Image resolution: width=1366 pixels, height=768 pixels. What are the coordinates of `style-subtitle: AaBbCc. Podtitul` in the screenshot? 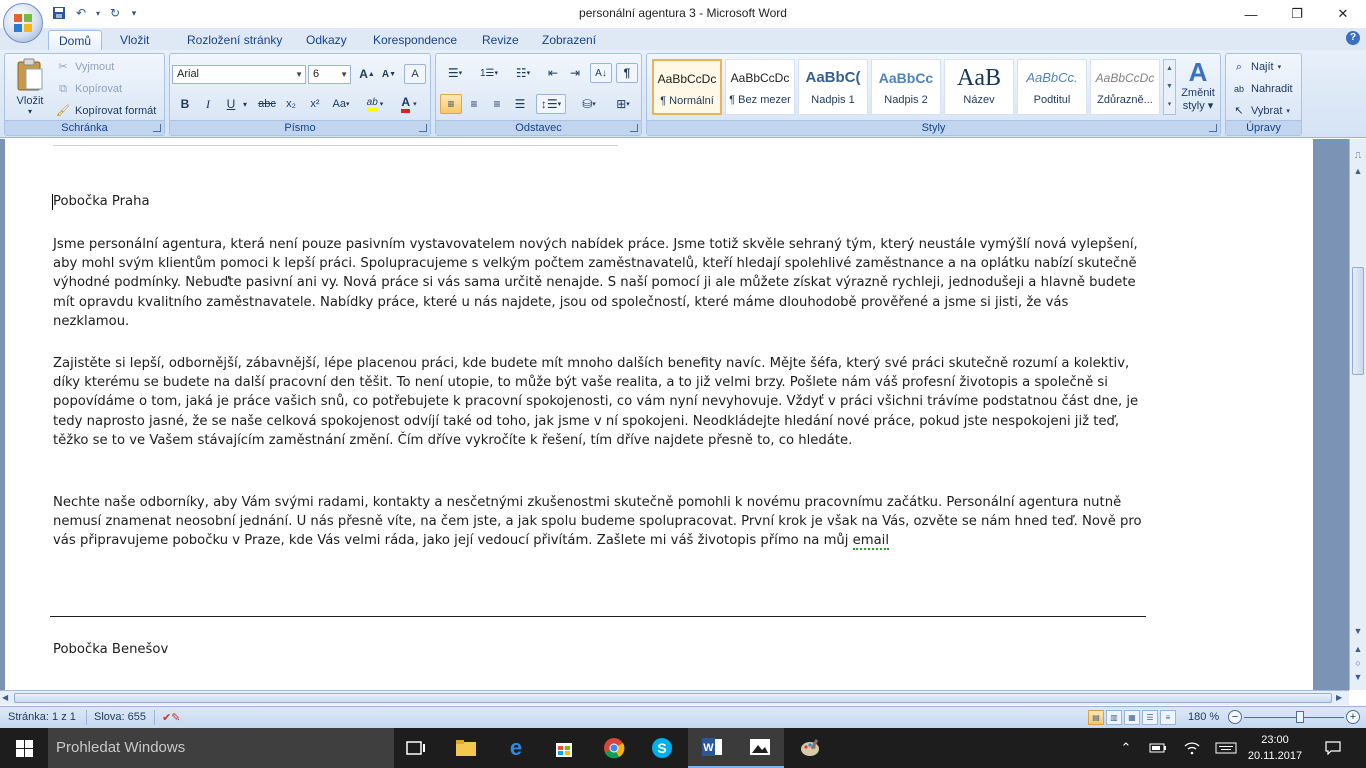 It's located at (1052, 87).